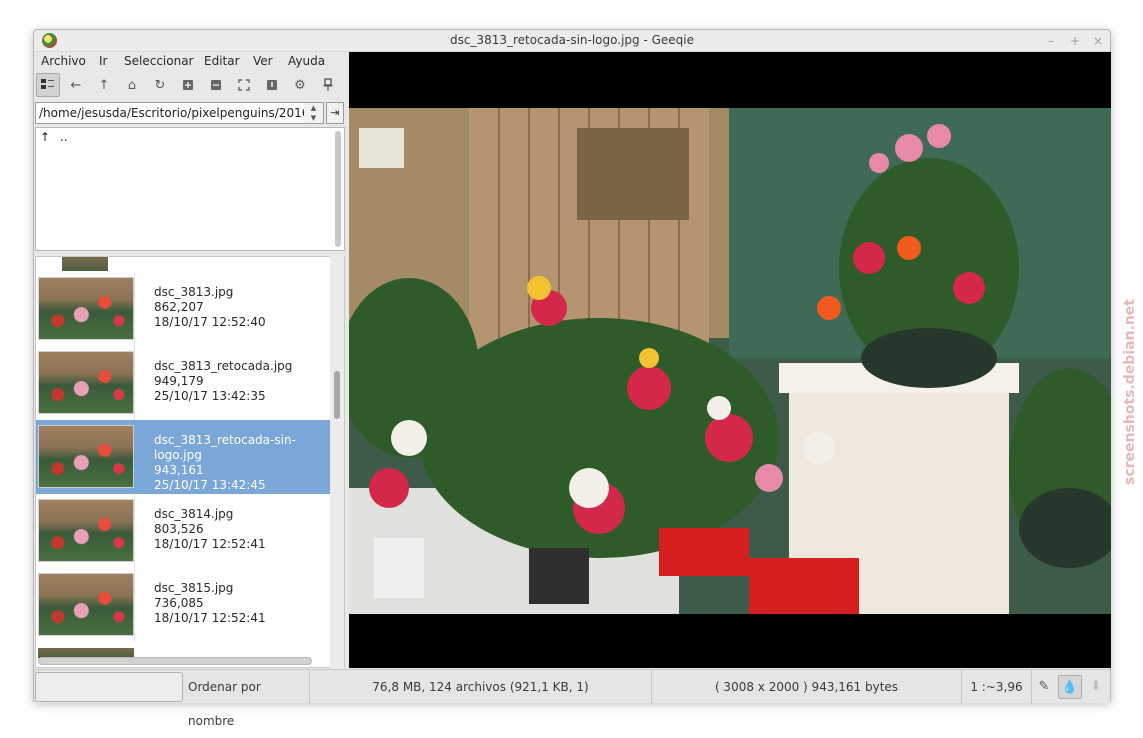  What do you see at coordinates (1130, 392) in the screenshot?
I see `watermark-text: screenshots.debian.net` at bounding box center [1130, 392].